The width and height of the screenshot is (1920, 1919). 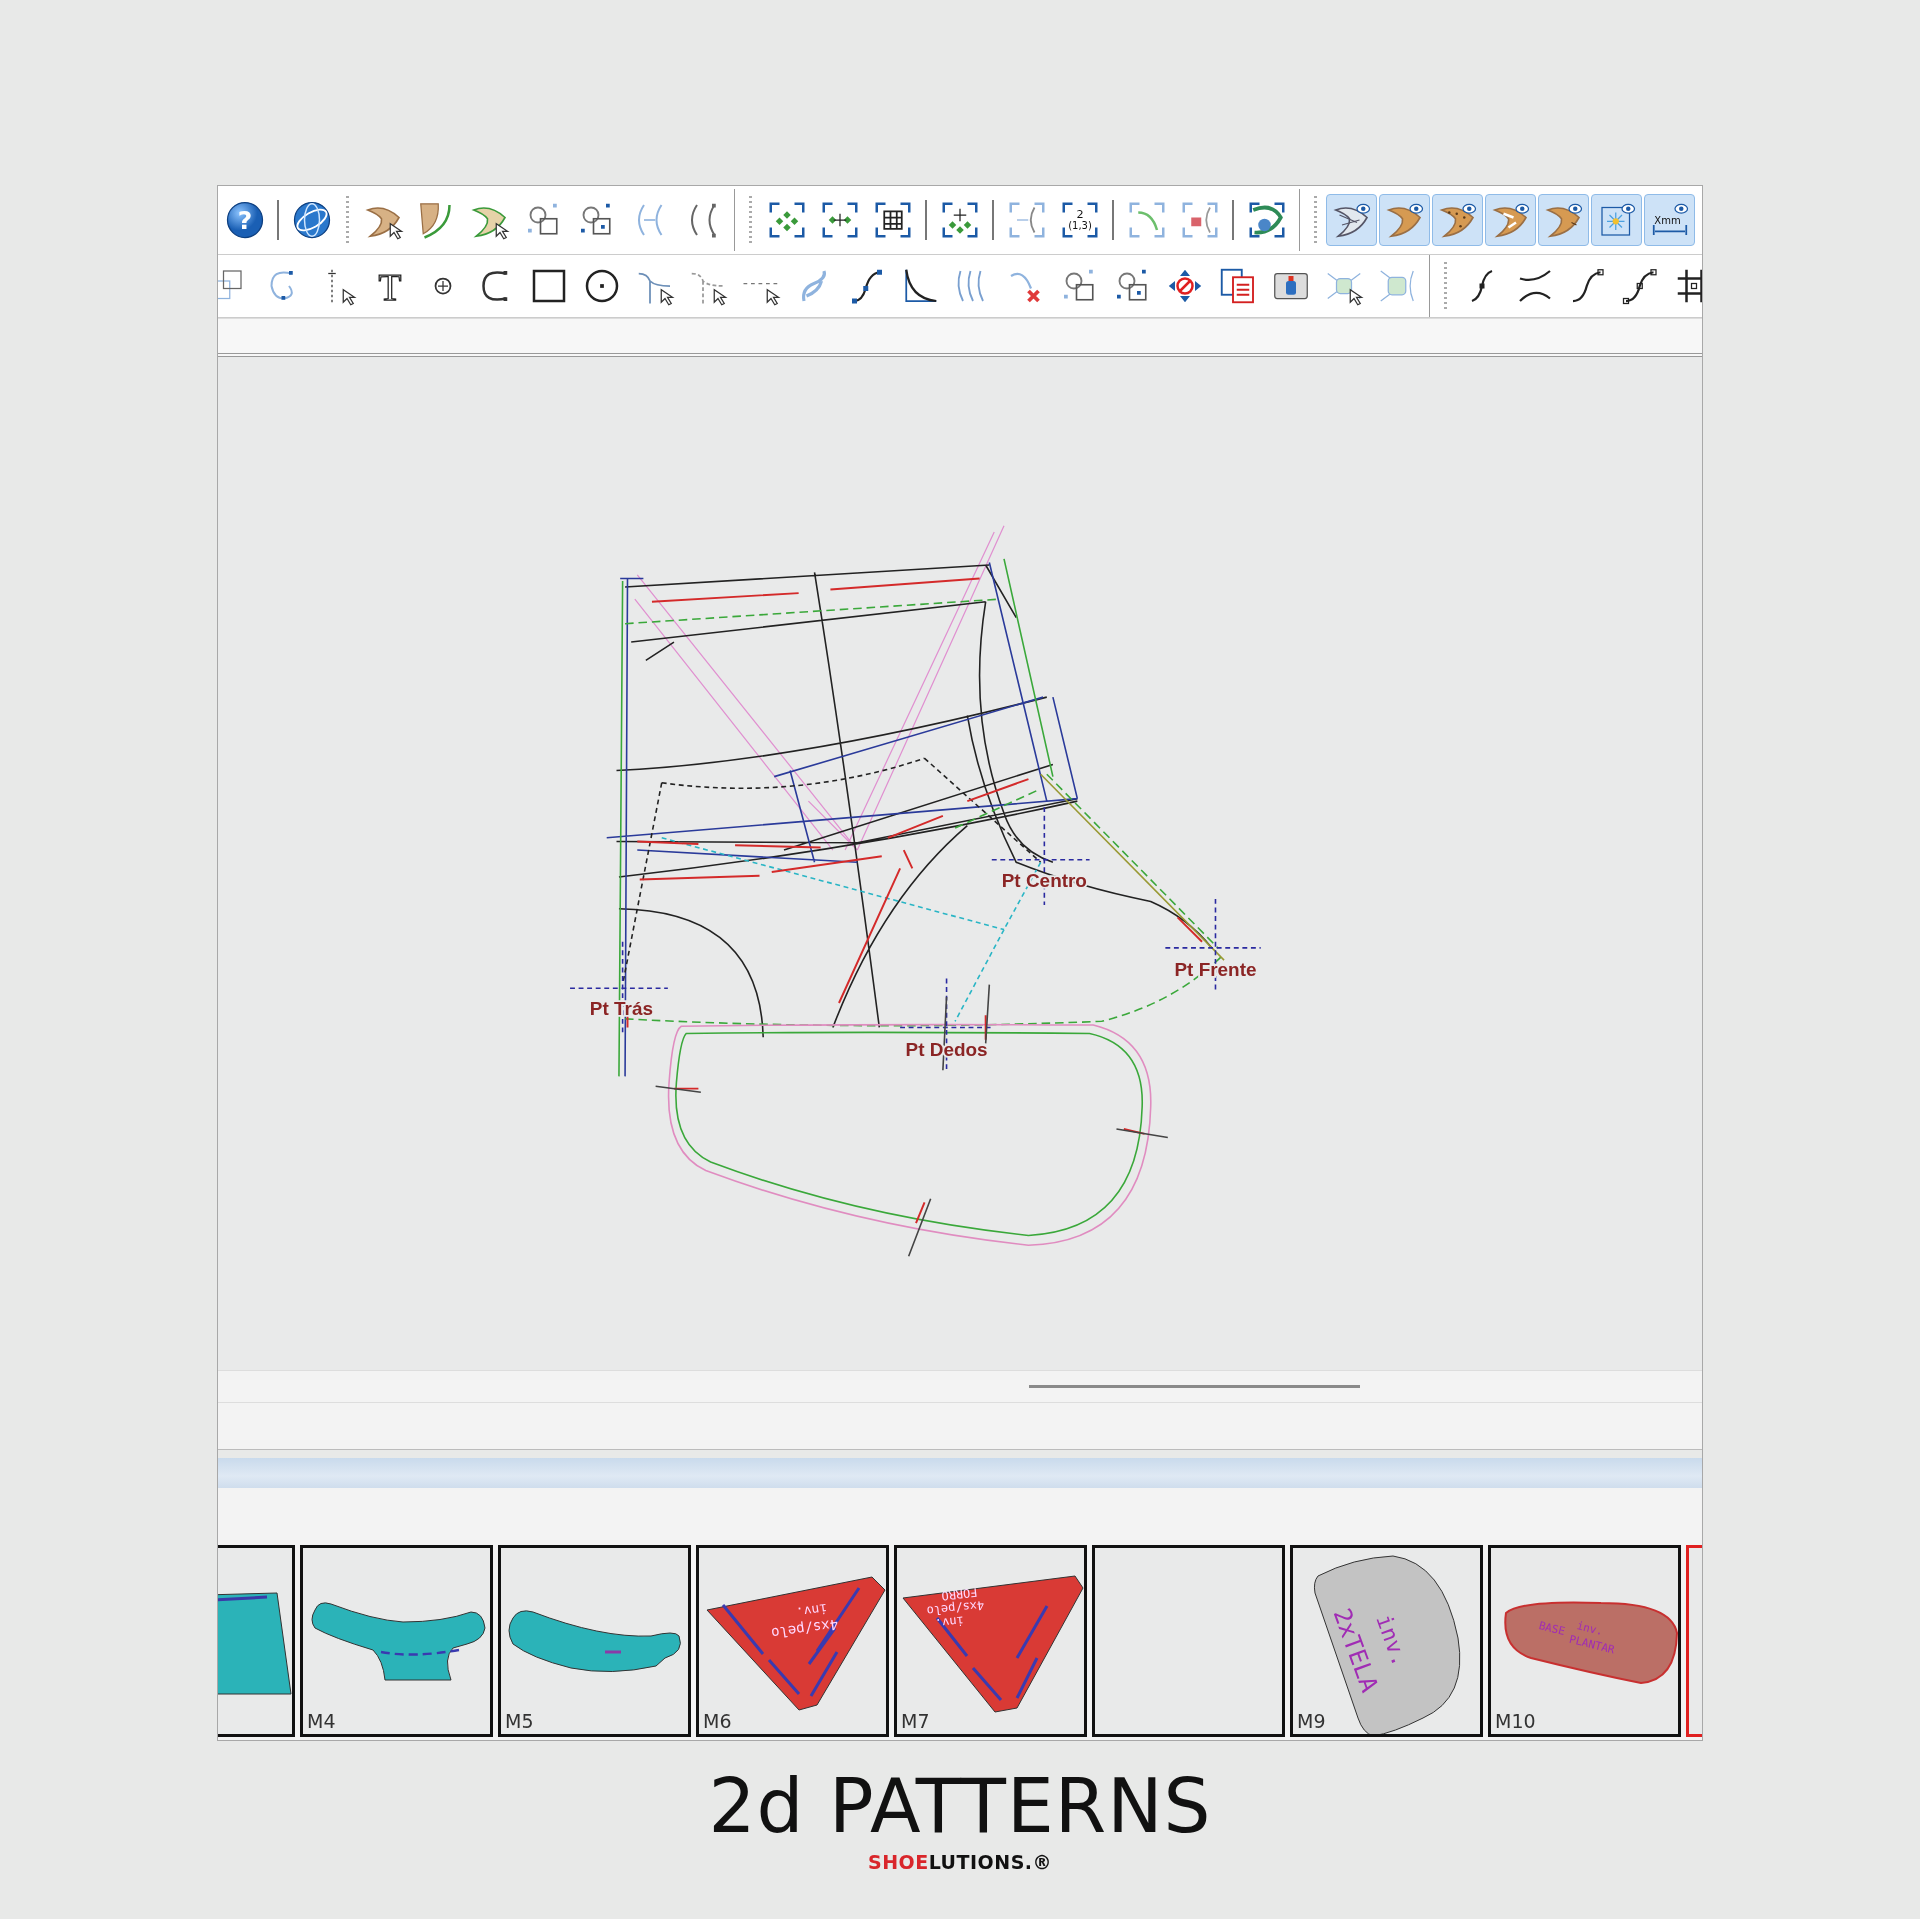 What do you see at coordinates (960, 1862) in the screenshot?
I see `brand-logo: SHOELUTIONS.®` at bounding box center [960, 1862].